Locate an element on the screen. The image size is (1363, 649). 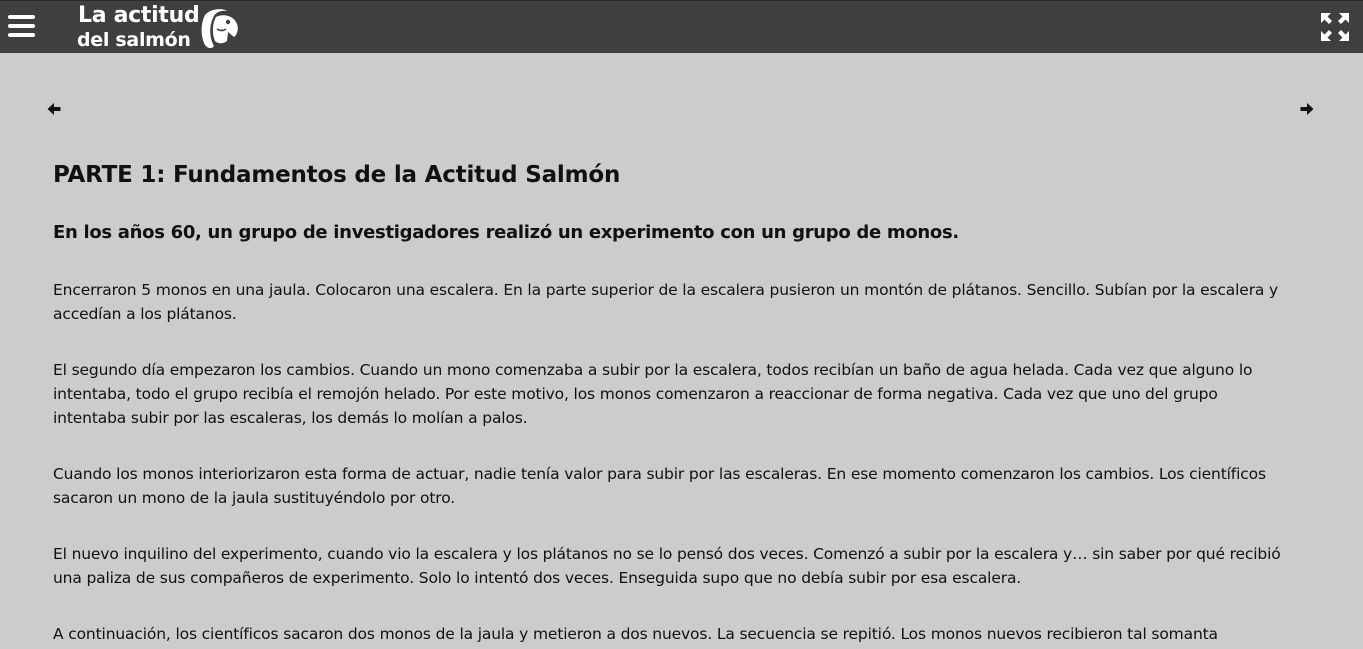
arrow-left-icon is located at coordinates (54, 109).